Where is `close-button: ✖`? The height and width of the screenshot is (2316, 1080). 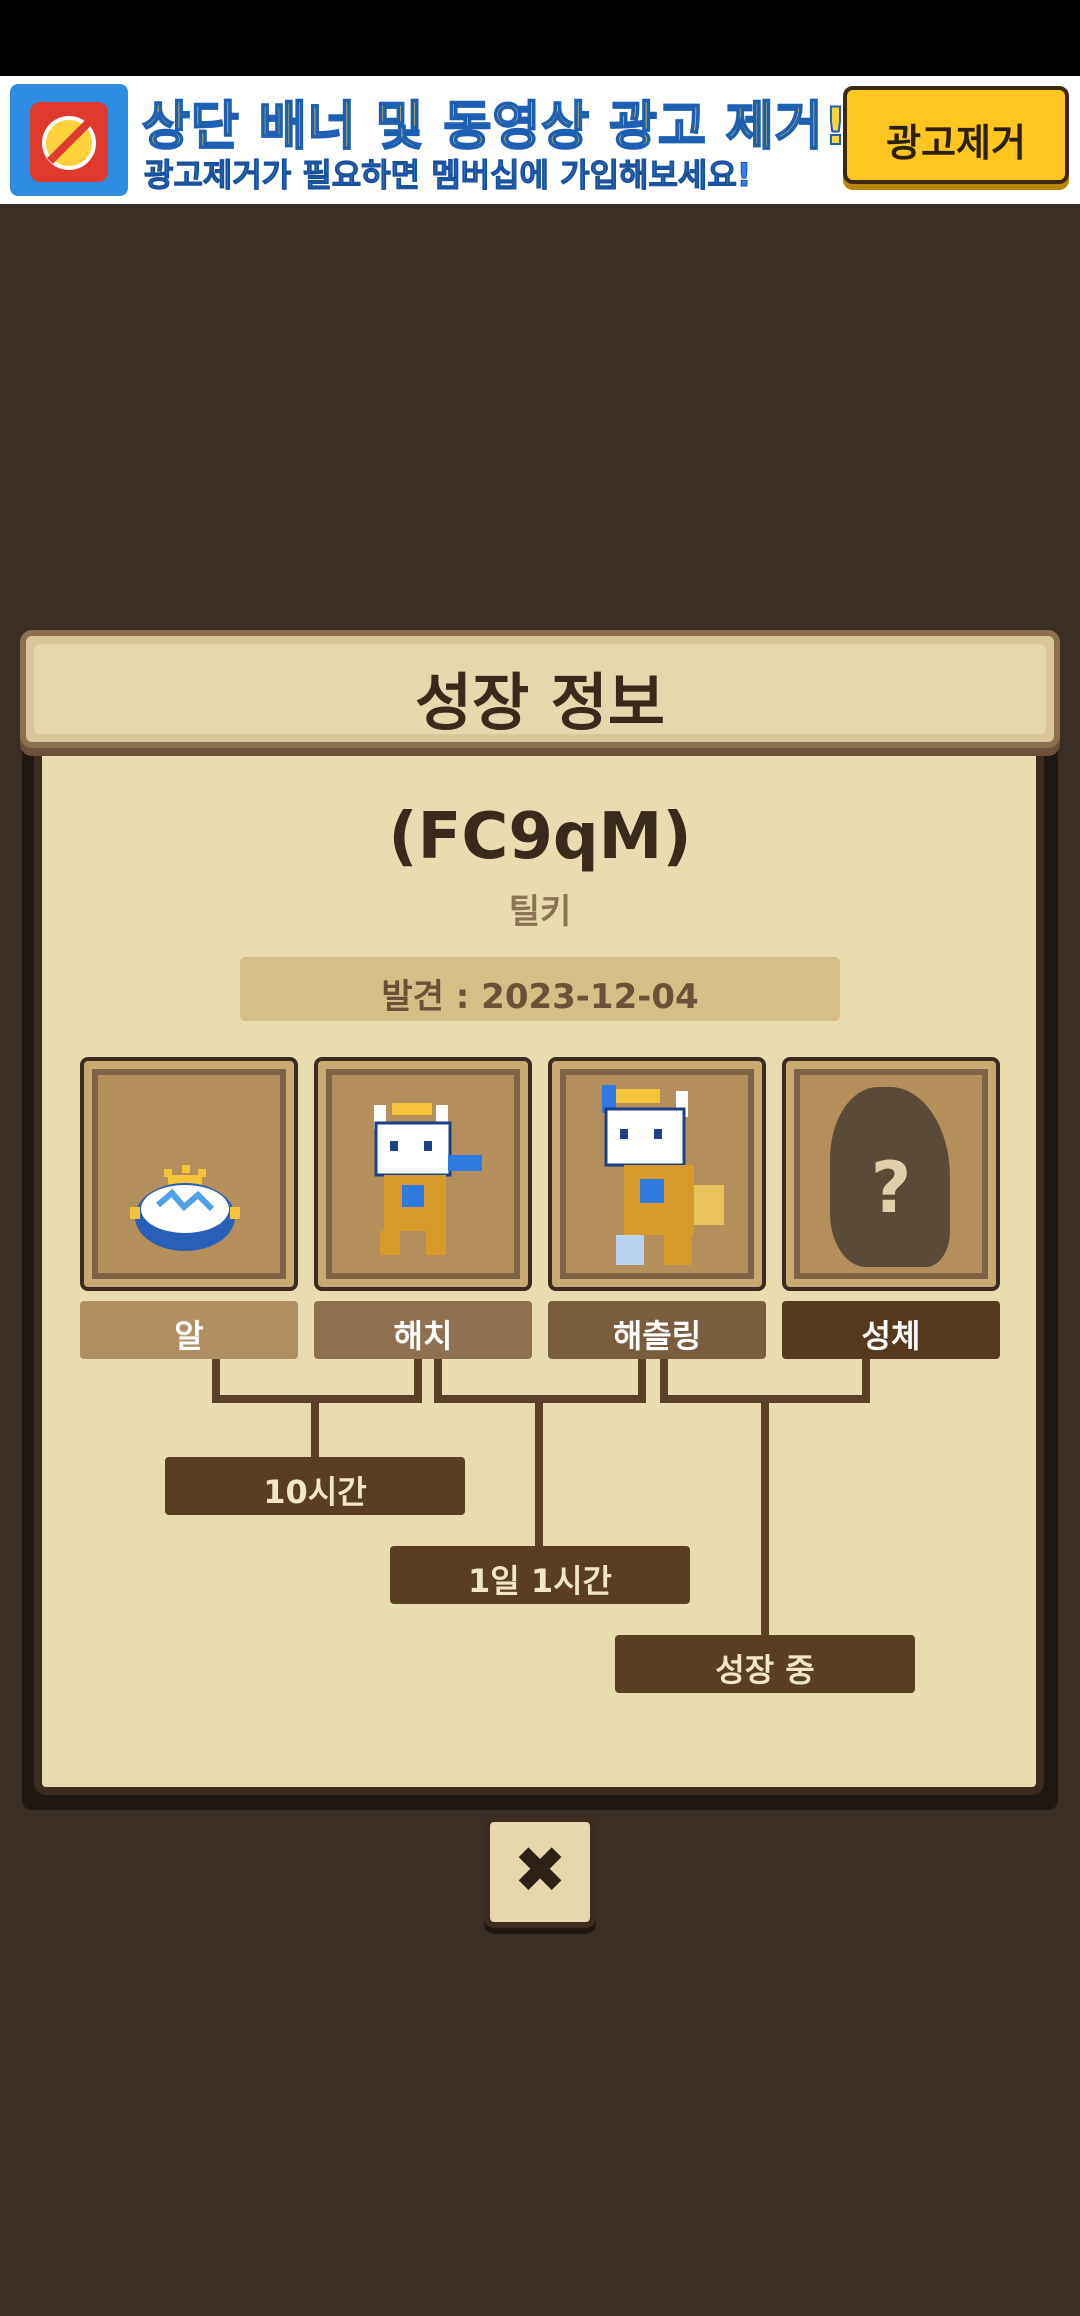 close-button: ✖ is located at coordinates (540, 1872).